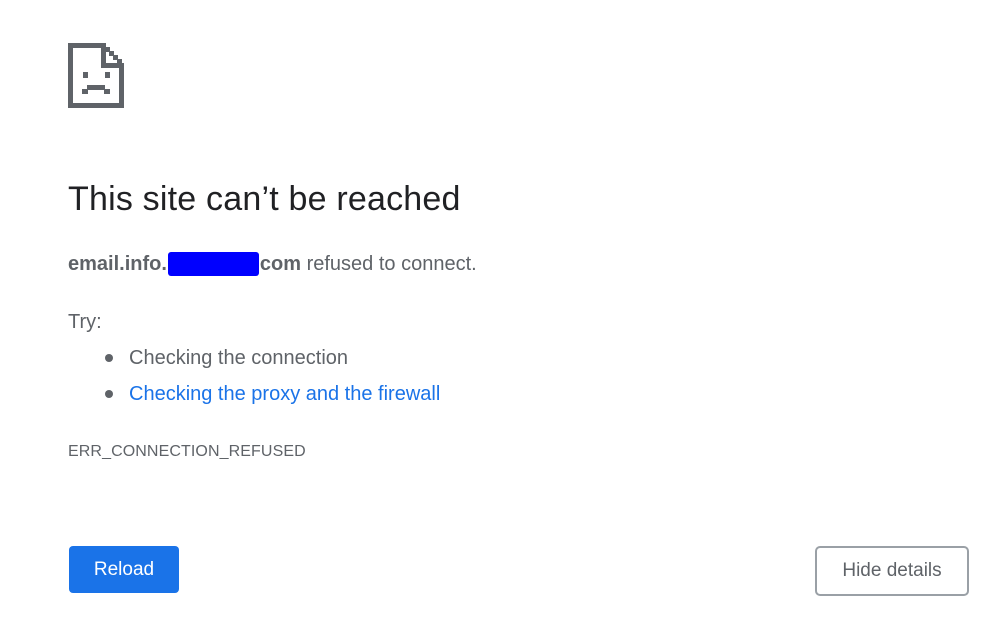 Image resolution: width=997 pixels, height=625 pixels. I want to click on suggestion-item: Checking the proxy and the firewall, so click(272, 394).